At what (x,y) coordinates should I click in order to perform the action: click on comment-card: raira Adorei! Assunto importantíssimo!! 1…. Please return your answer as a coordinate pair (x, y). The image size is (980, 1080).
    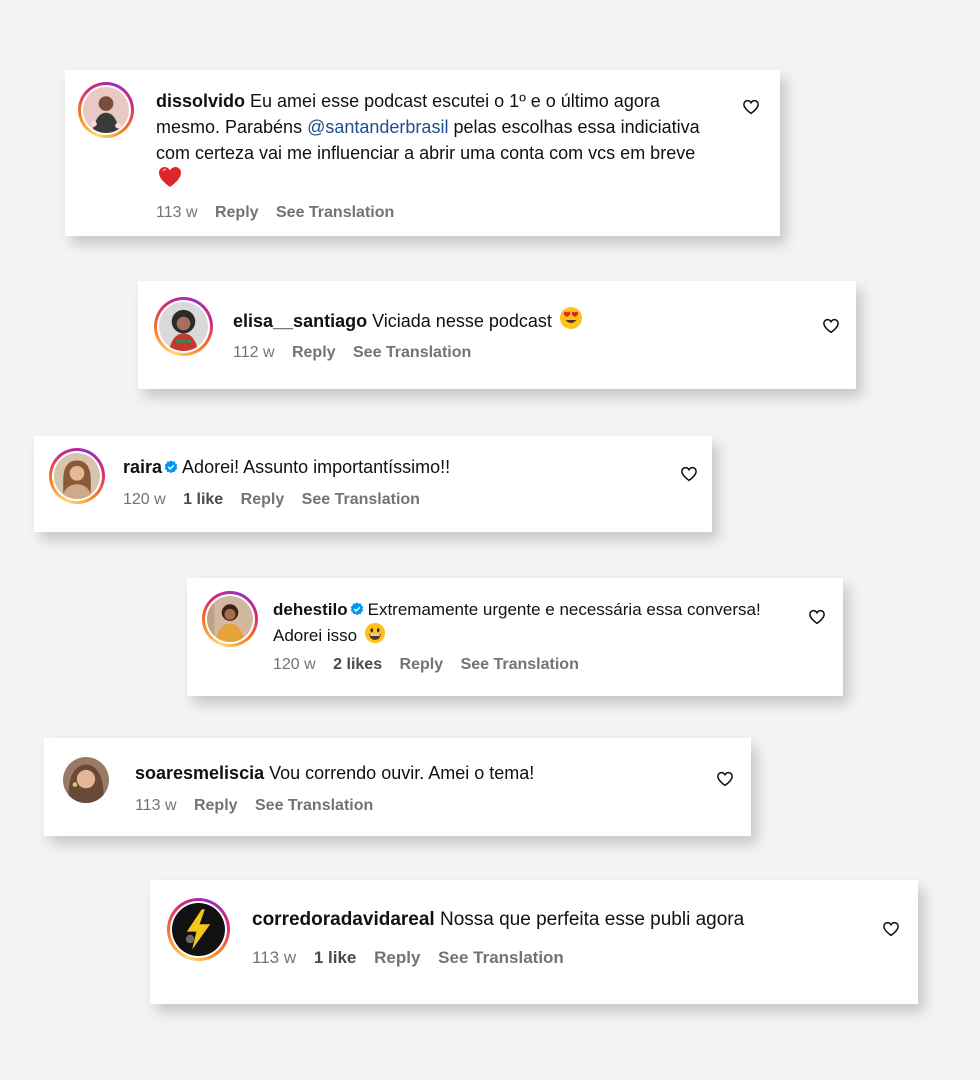
    Looking at the image, I should click on (373, 484).